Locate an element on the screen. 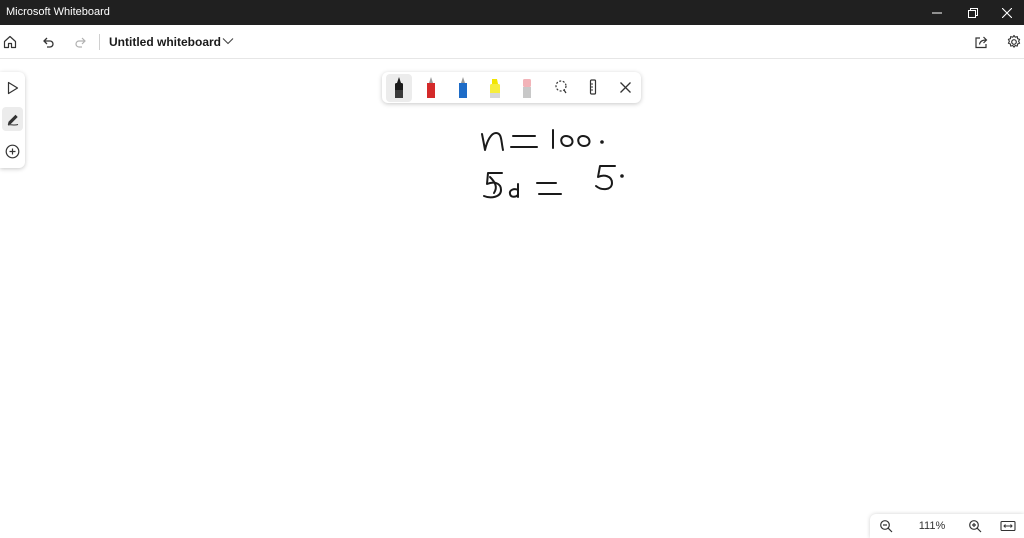 The height and width of the screenshot is (538, 1024). eraser-icon is located at coordinates (527, 88).